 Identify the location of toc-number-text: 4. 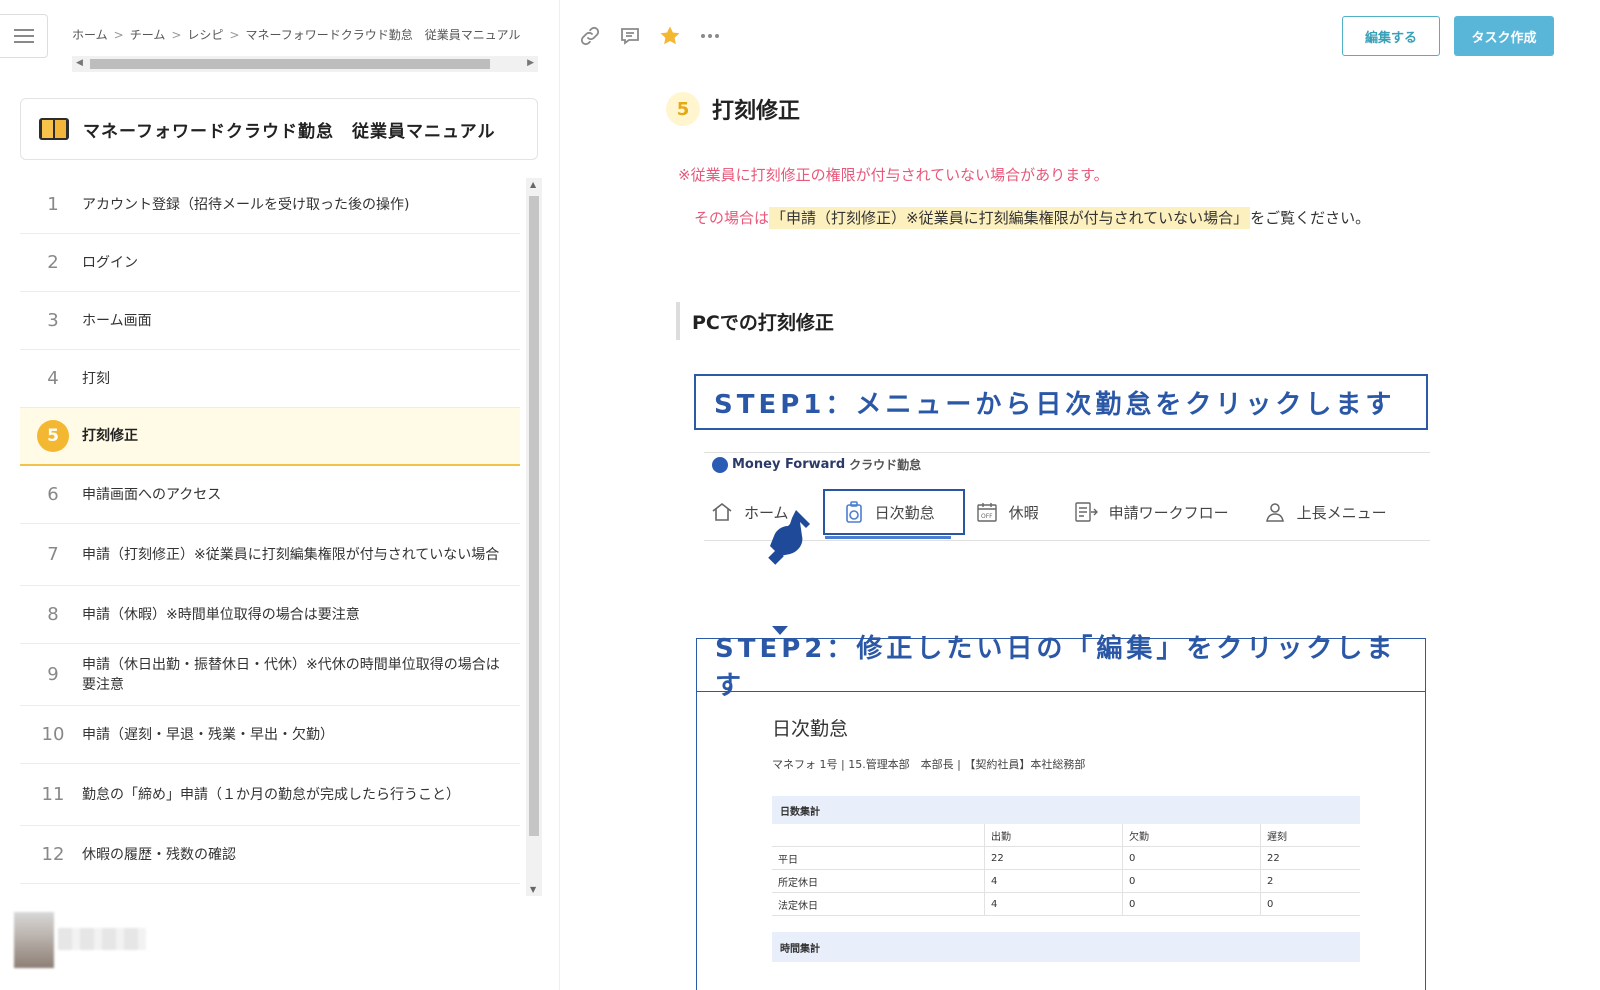
(53, 378).